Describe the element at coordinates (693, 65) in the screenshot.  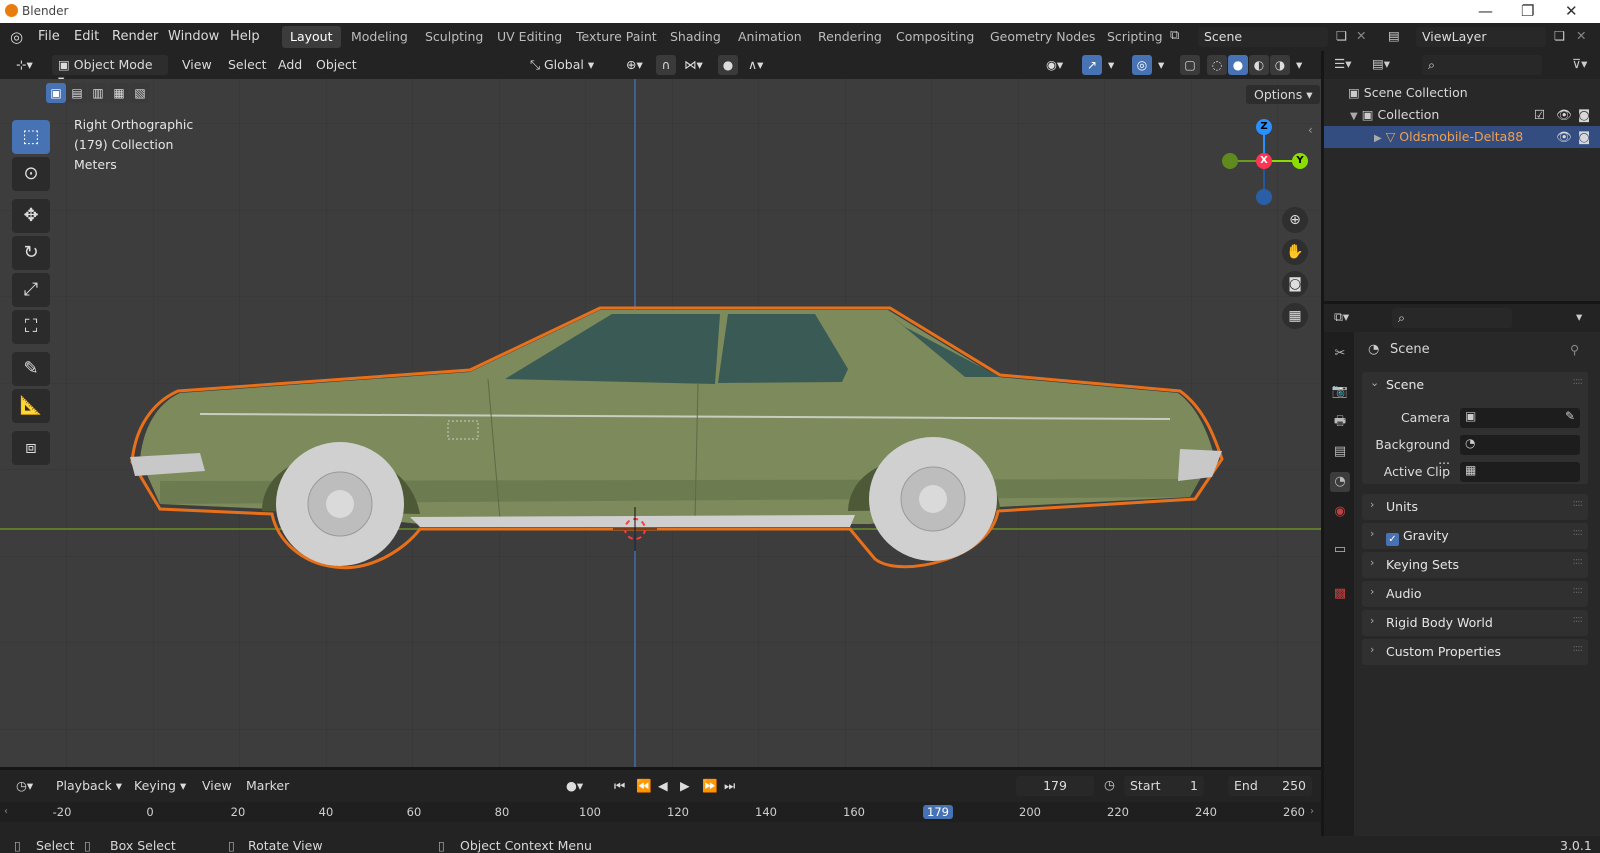
I see `snap-target-icon: ⋈▾` at that location.